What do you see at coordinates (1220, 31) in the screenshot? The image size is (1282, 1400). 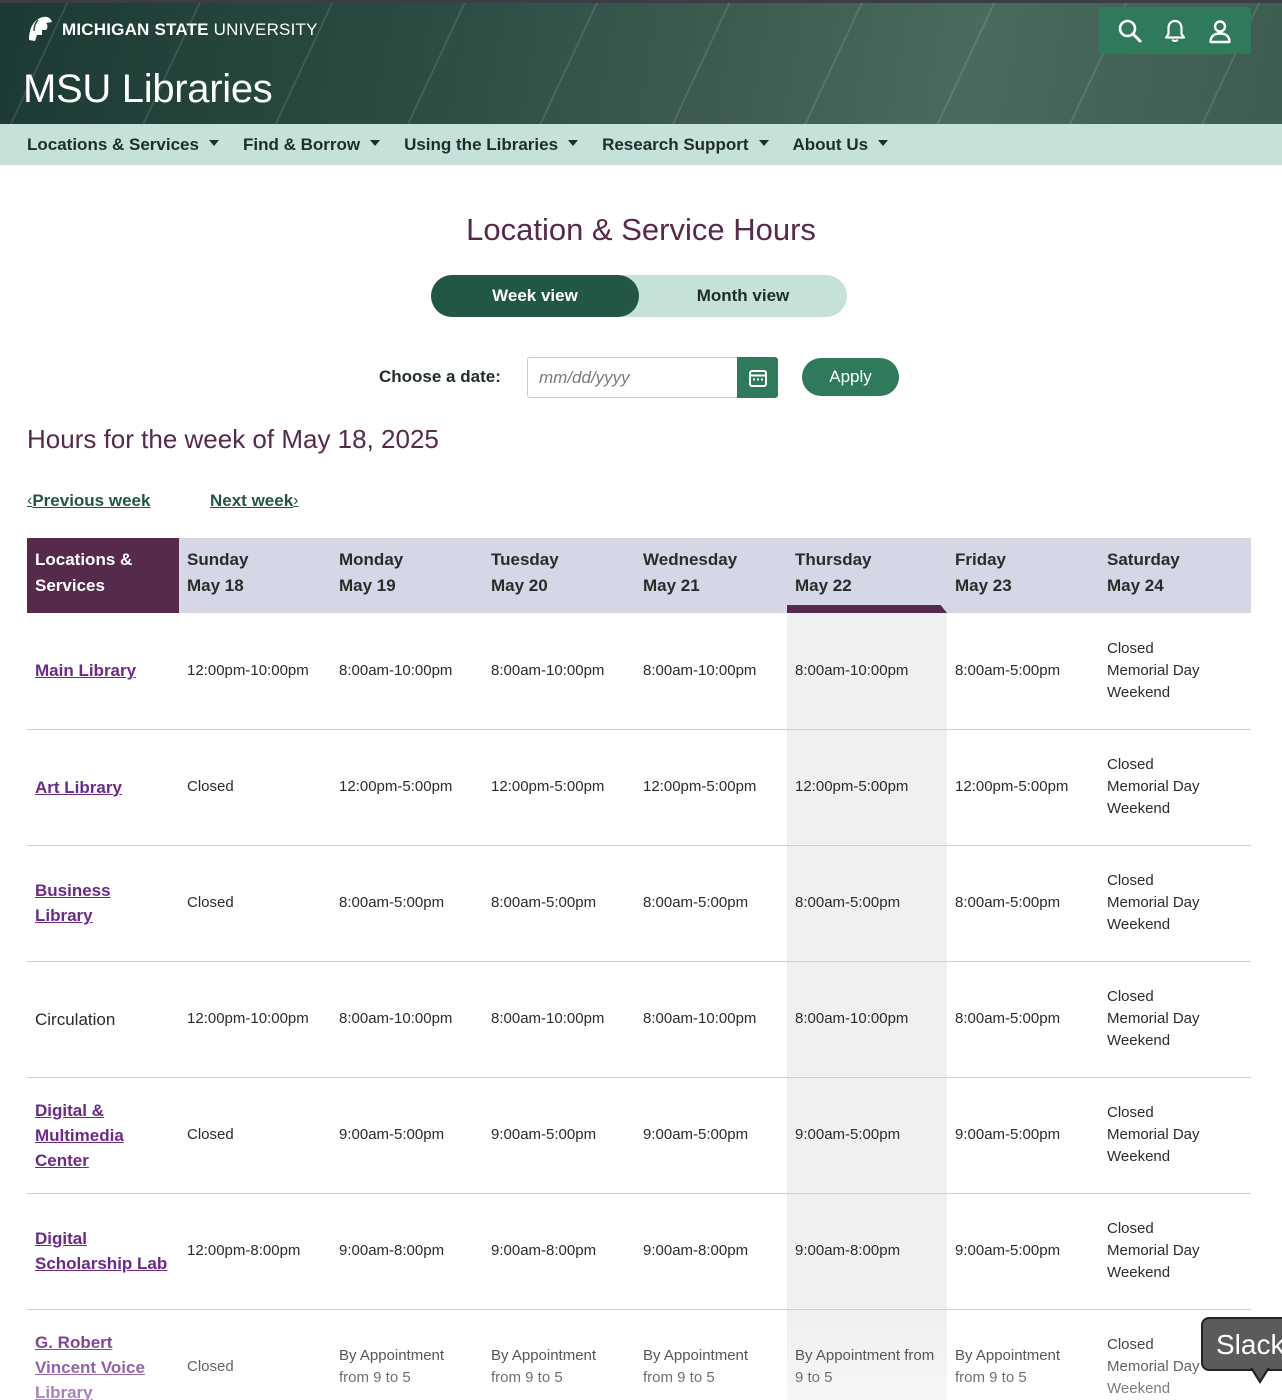 I see `user-icon` at bounding box center [1220, 31].